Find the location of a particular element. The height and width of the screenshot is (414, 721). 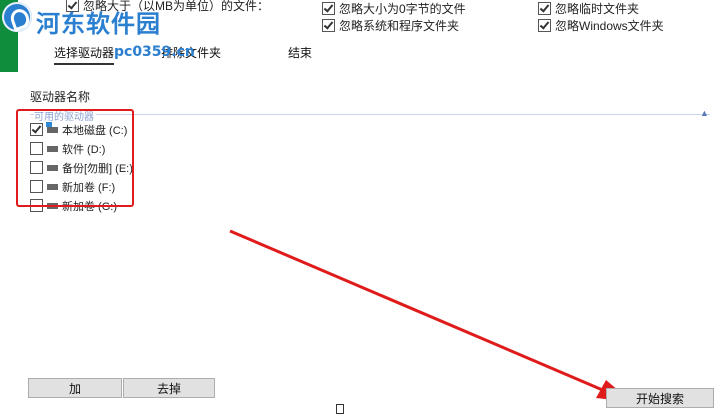

collapse-chevron-icon: ▲ is located at coordinates (704, 113).